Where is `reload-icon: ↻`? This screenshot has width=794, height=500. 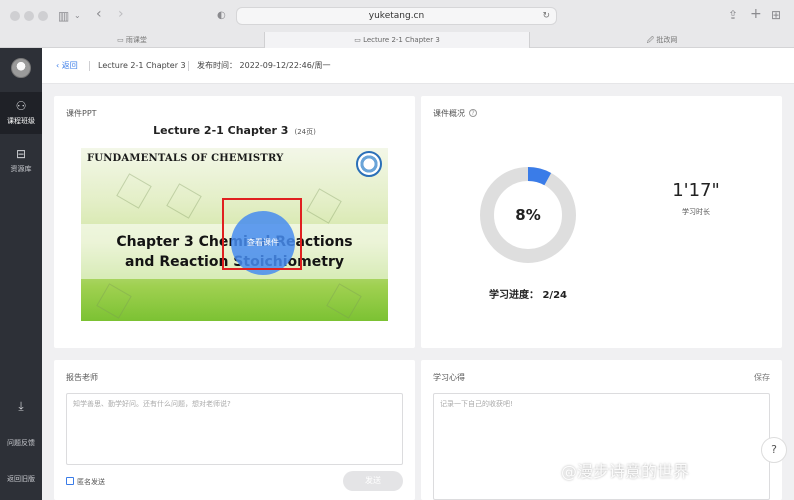
reload-icon: ↻ is located at coordinates (546, 16).